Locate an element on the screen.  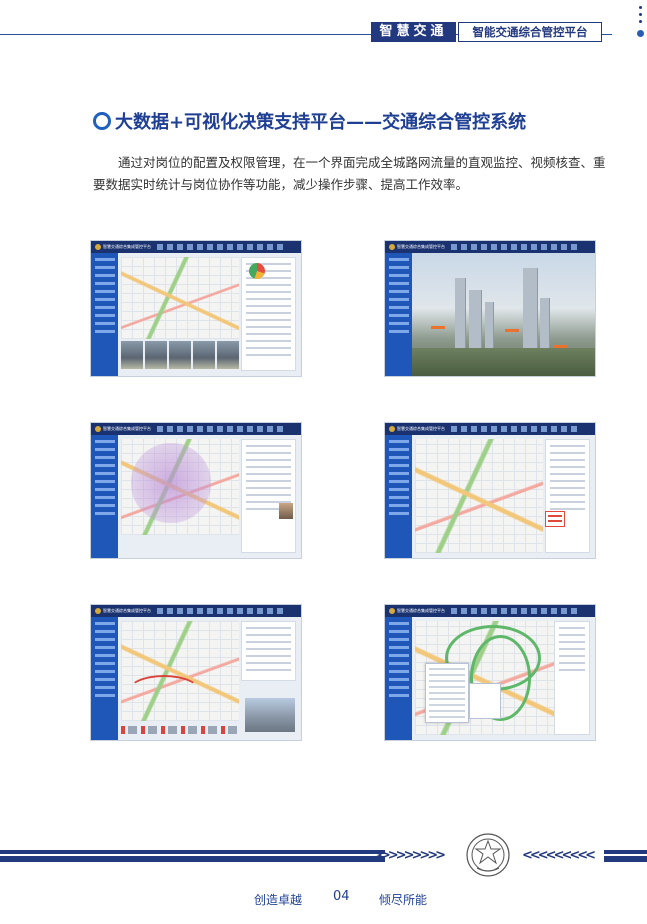
section-title: 大数据+可视化决策支持平台——交通综合管控系统 is located at coordinates (309, 123).